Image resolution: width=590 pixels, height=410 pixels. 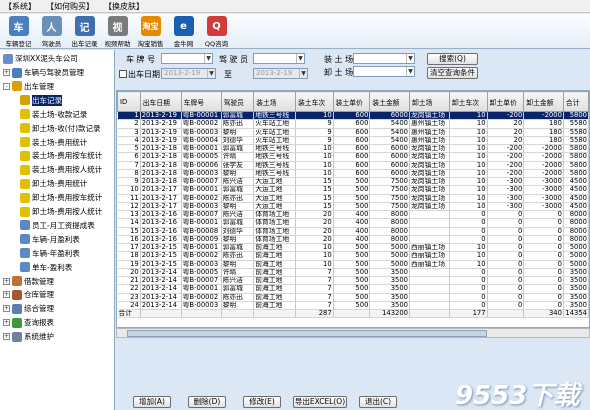 I want to click on column-header: 卸土金额, so click(x=543, y=101).